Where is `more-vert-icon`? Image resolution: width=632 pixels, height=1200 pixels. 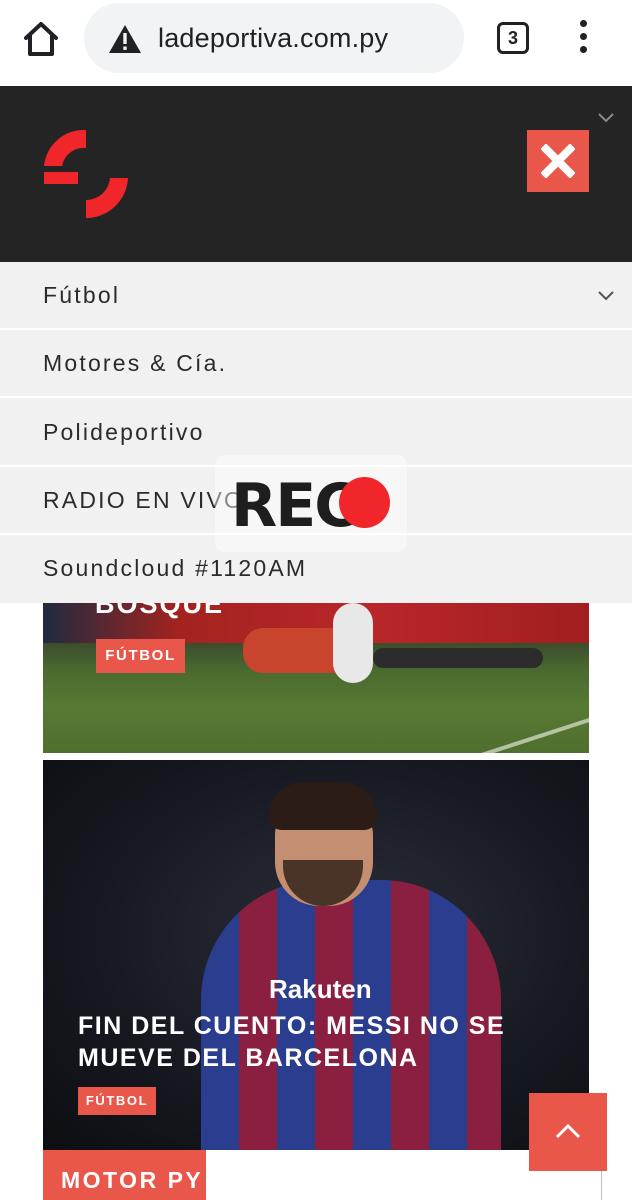
more-vert-icon is located at coordinates (583, 38).